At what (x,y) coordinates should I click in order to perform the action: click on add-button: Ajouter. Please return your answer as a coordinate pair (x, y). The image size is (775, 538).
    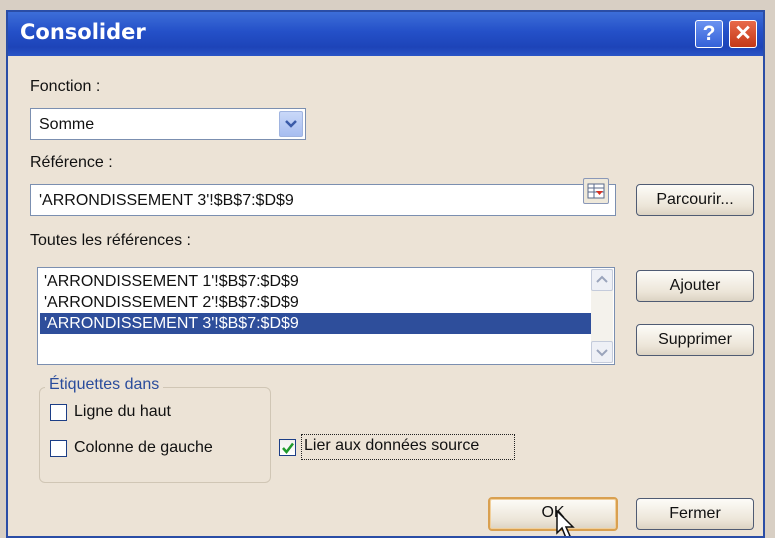
    Looking at the image, I should click on (695, 286).